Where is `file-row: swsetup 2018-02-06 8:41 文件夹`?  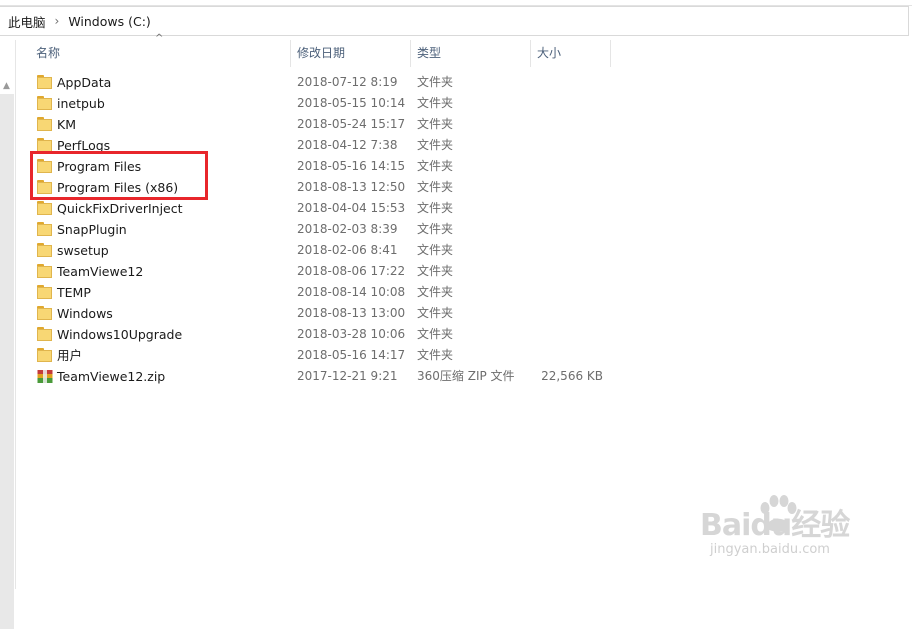
file-row: swsetup 2018-02-06 8:41 文件夹 is located at coordinates (321, 250).